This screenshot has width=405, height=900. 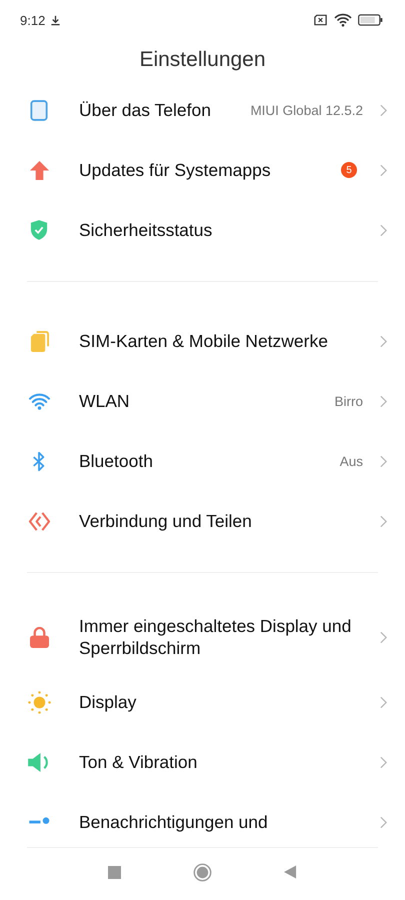 What do you see at coordinates (202, 461) in the screenshot?
I see `settings-item: Bluetooth Aus` at bounding box center [202, 461].